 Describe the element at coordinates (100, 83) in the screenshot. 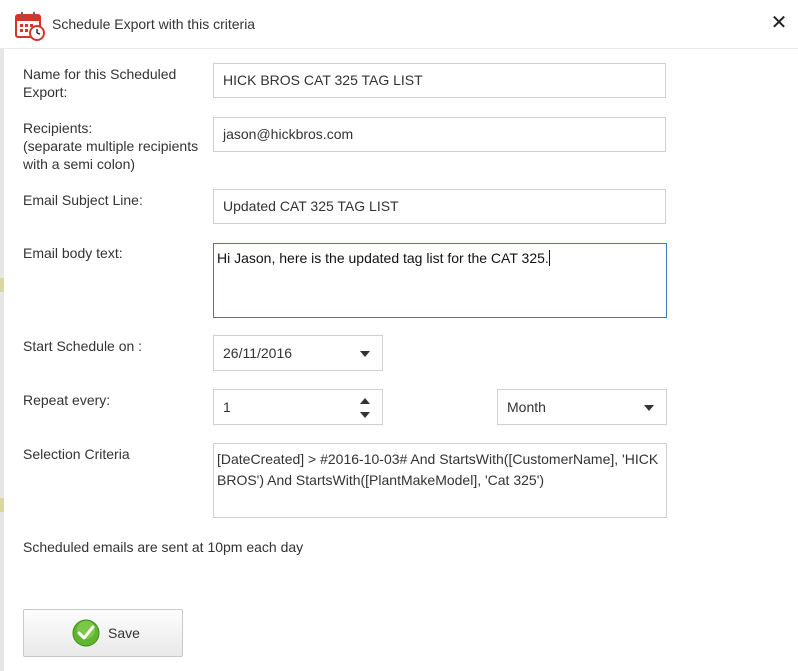

I see `name-label: Name for this Scheduled Export:` at that location.